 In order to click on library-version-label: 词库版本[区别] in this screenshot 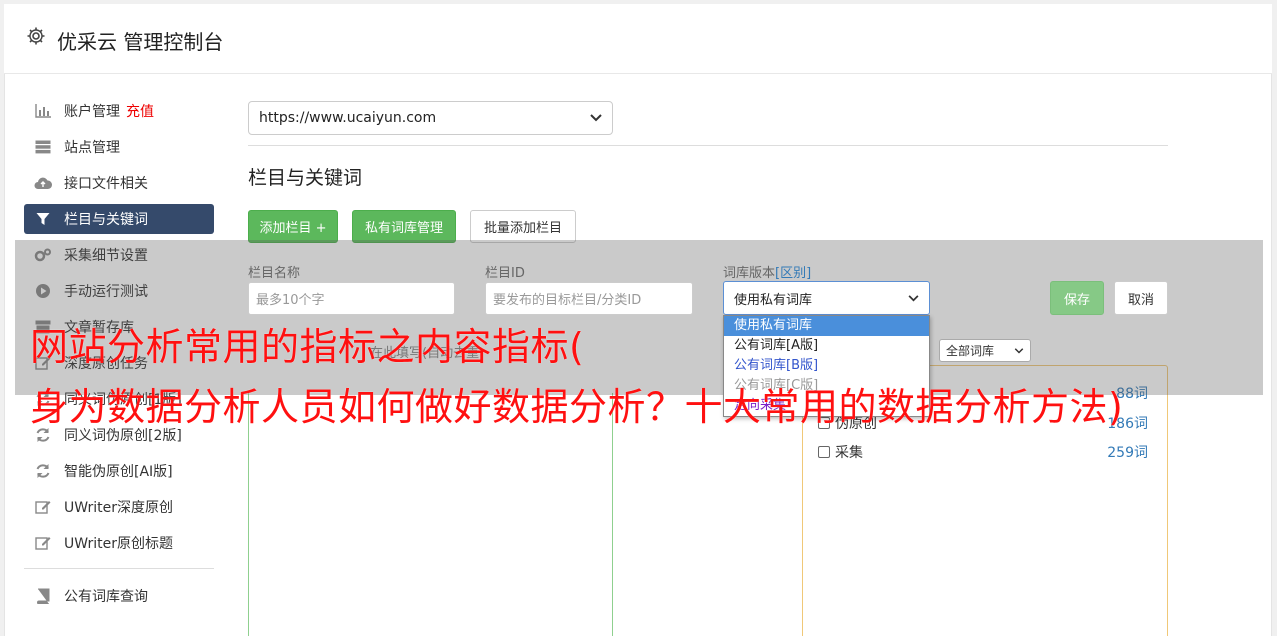, I will do `click(767, 271)`.